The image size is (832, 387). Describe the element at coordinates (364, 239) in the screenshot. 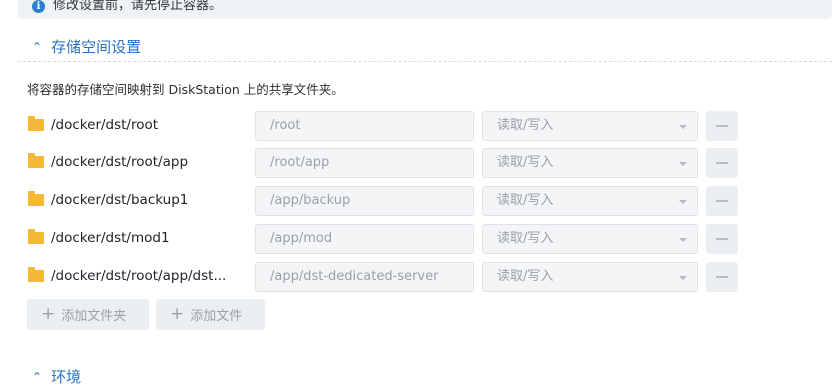

I see `mount-path-field: /app/mod` at that location.